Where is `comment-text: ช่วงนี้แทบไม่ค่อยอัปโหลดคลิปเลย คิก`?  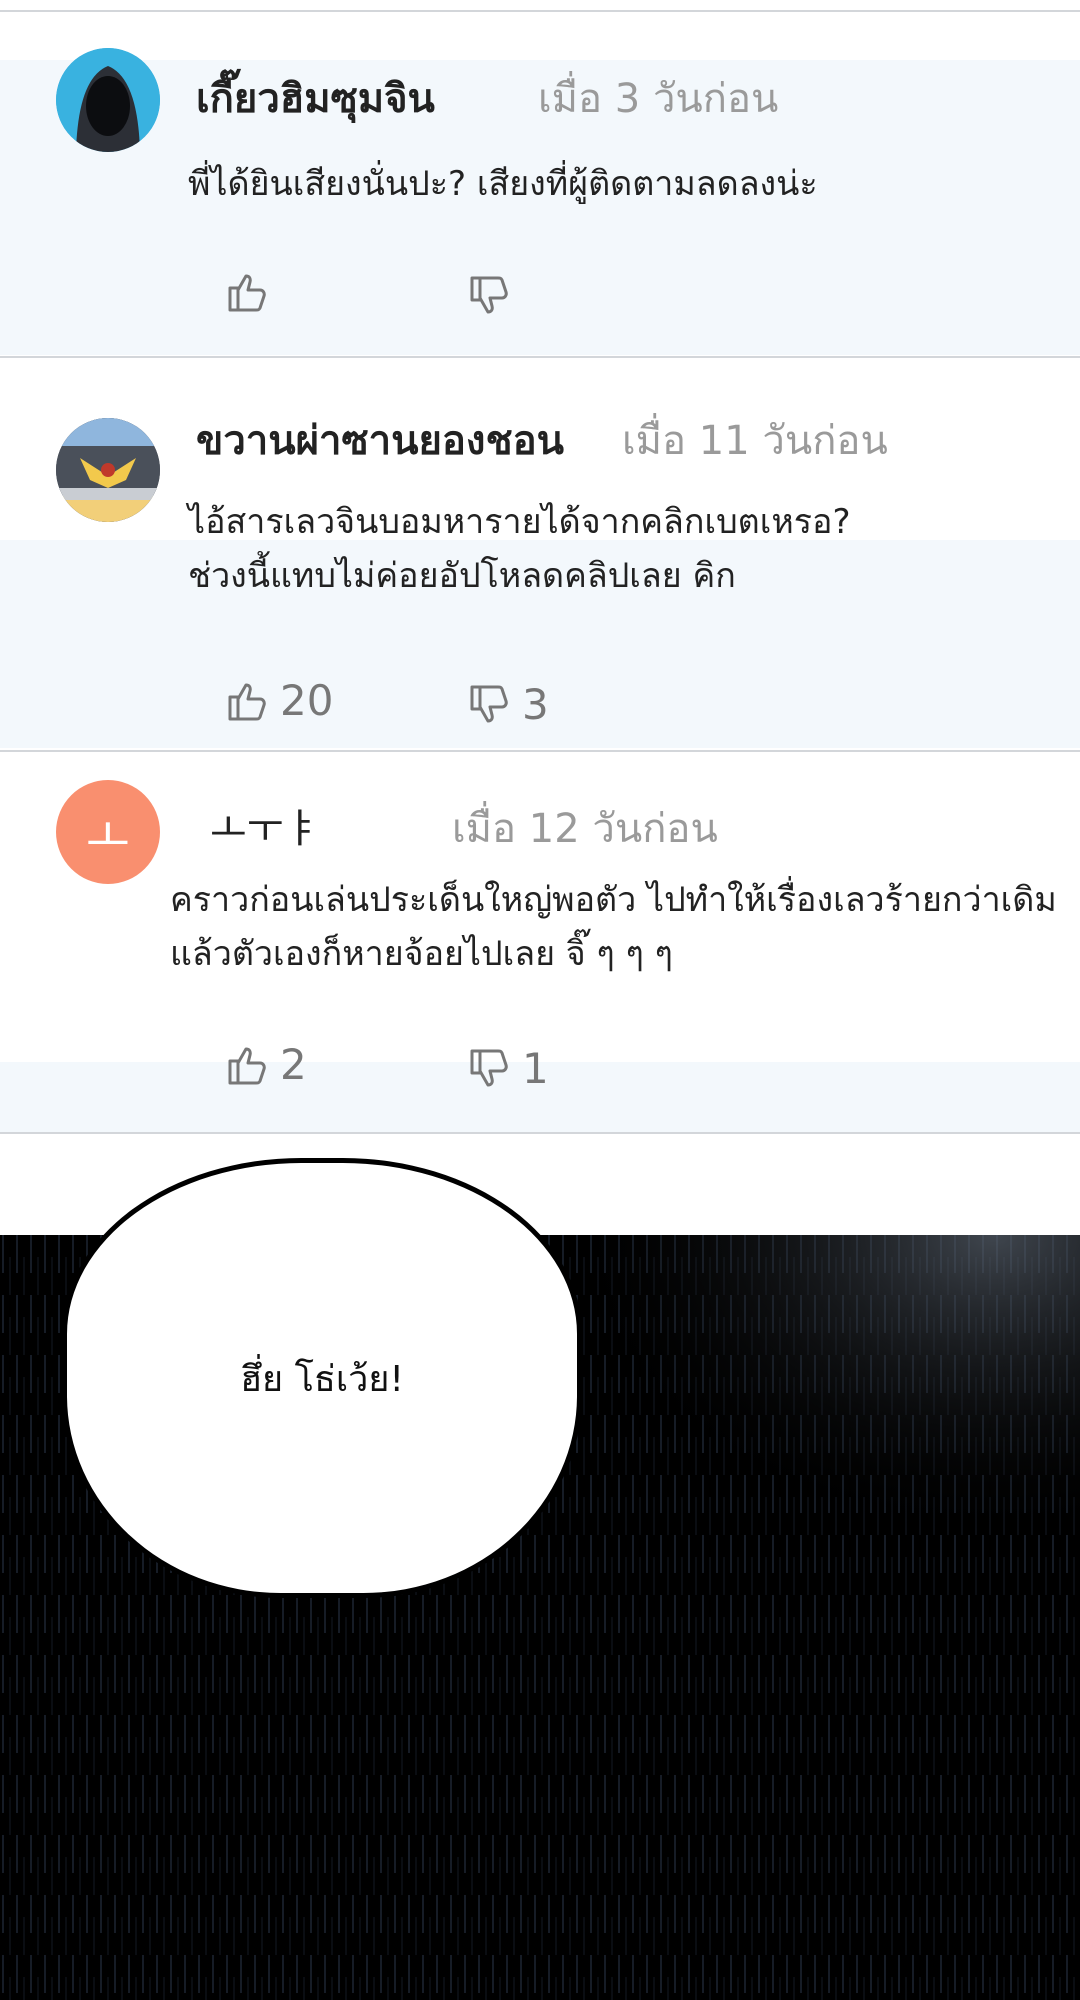
comment-text: ช่วงนี้แทบไม่ค่อยอัปโหลดคลิปเลย คิก is located at coordinates (462, 576).